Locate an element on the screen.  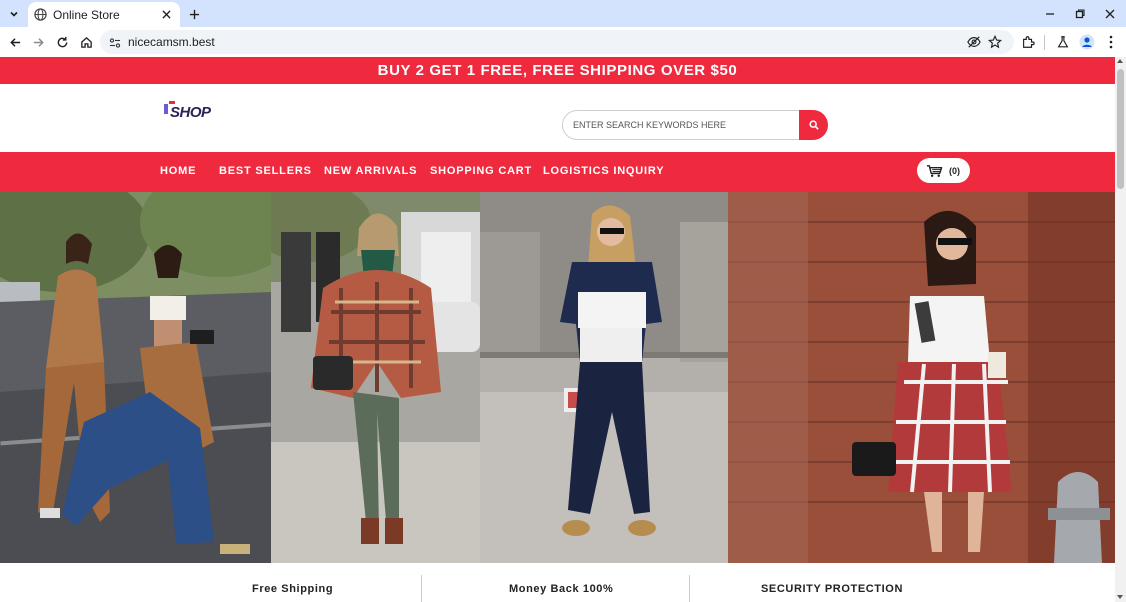
nav-home: HOME is located at coordinates (178, 171).